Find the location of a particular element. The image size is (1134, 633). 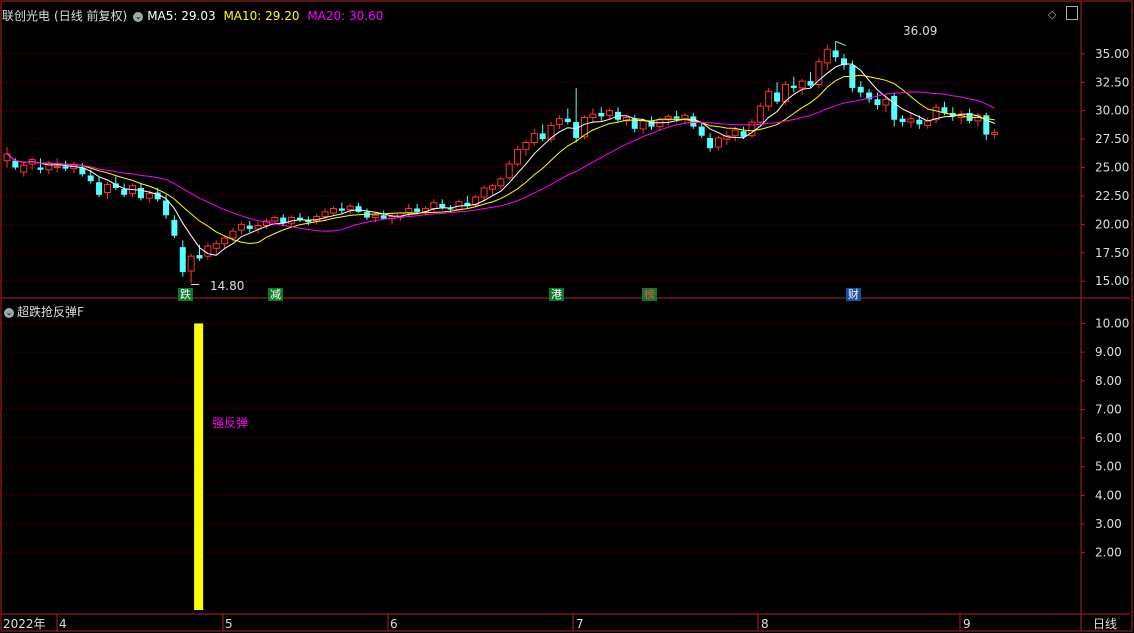

y-tick-label: 8.00 is located at coordinates (1108, 381).